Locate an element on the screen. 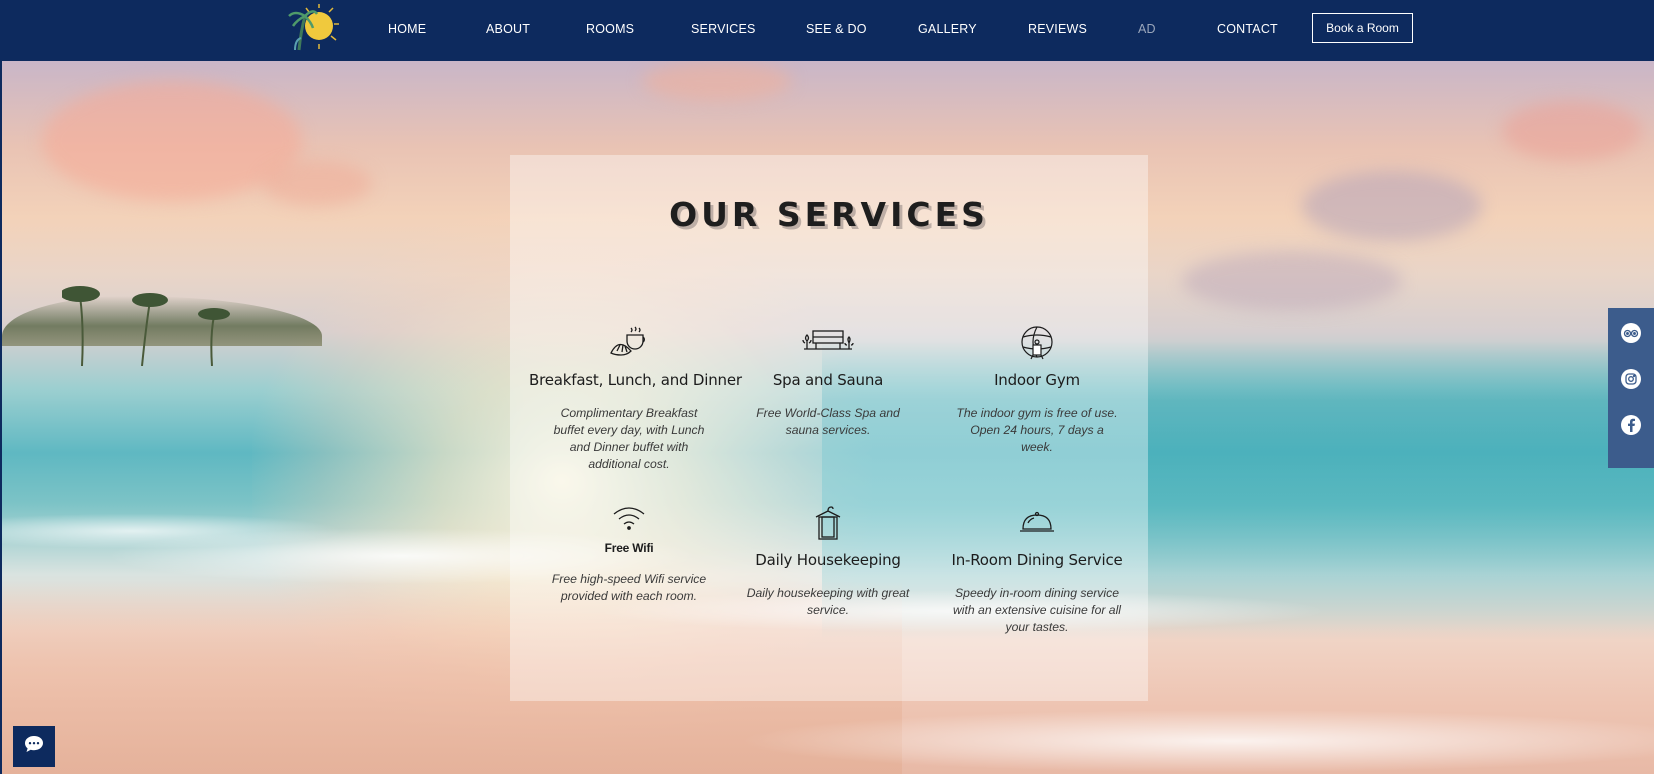  service-title: Free Wifi is located at coordinates (629, 548).